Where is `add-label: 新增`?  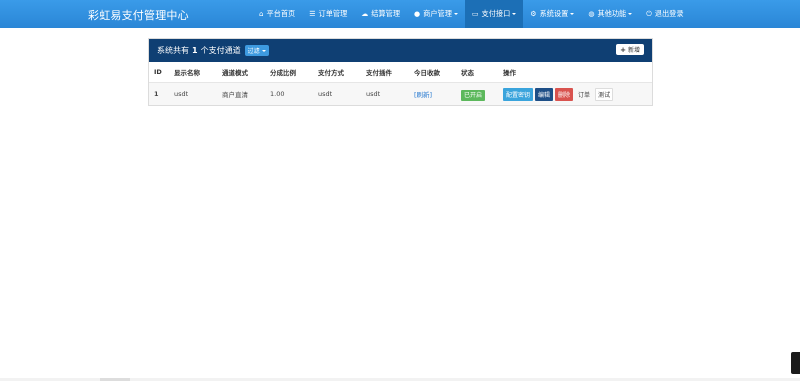 add-label: 新增 is located at coordinates (633, 50).